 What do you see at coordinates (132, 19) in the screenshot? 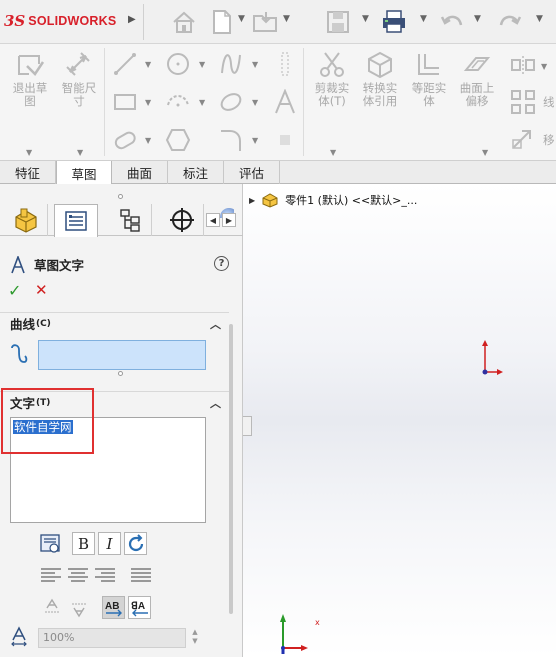
I see `menu-expand-icon: ▶` at bounding box center [132, 19].